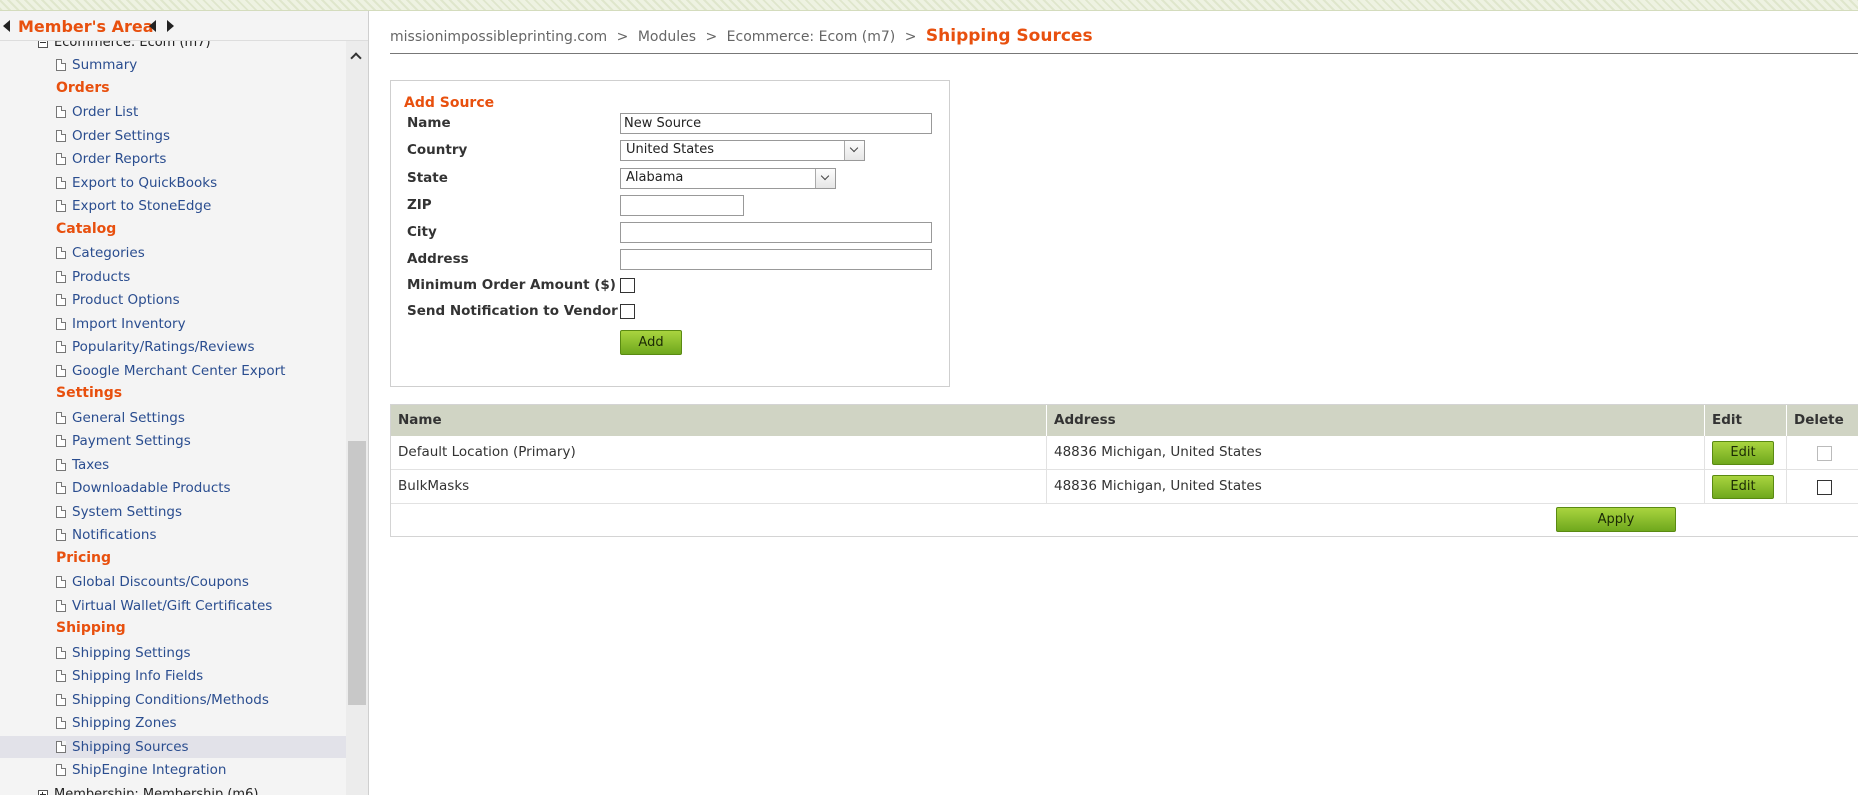 This screenshot has width=1858, height=795. Describe the element at coordinates (811, 37) in the screenshot. I see `breadcrumb-module: Ecommerce: Ecom (m7)` at that location.